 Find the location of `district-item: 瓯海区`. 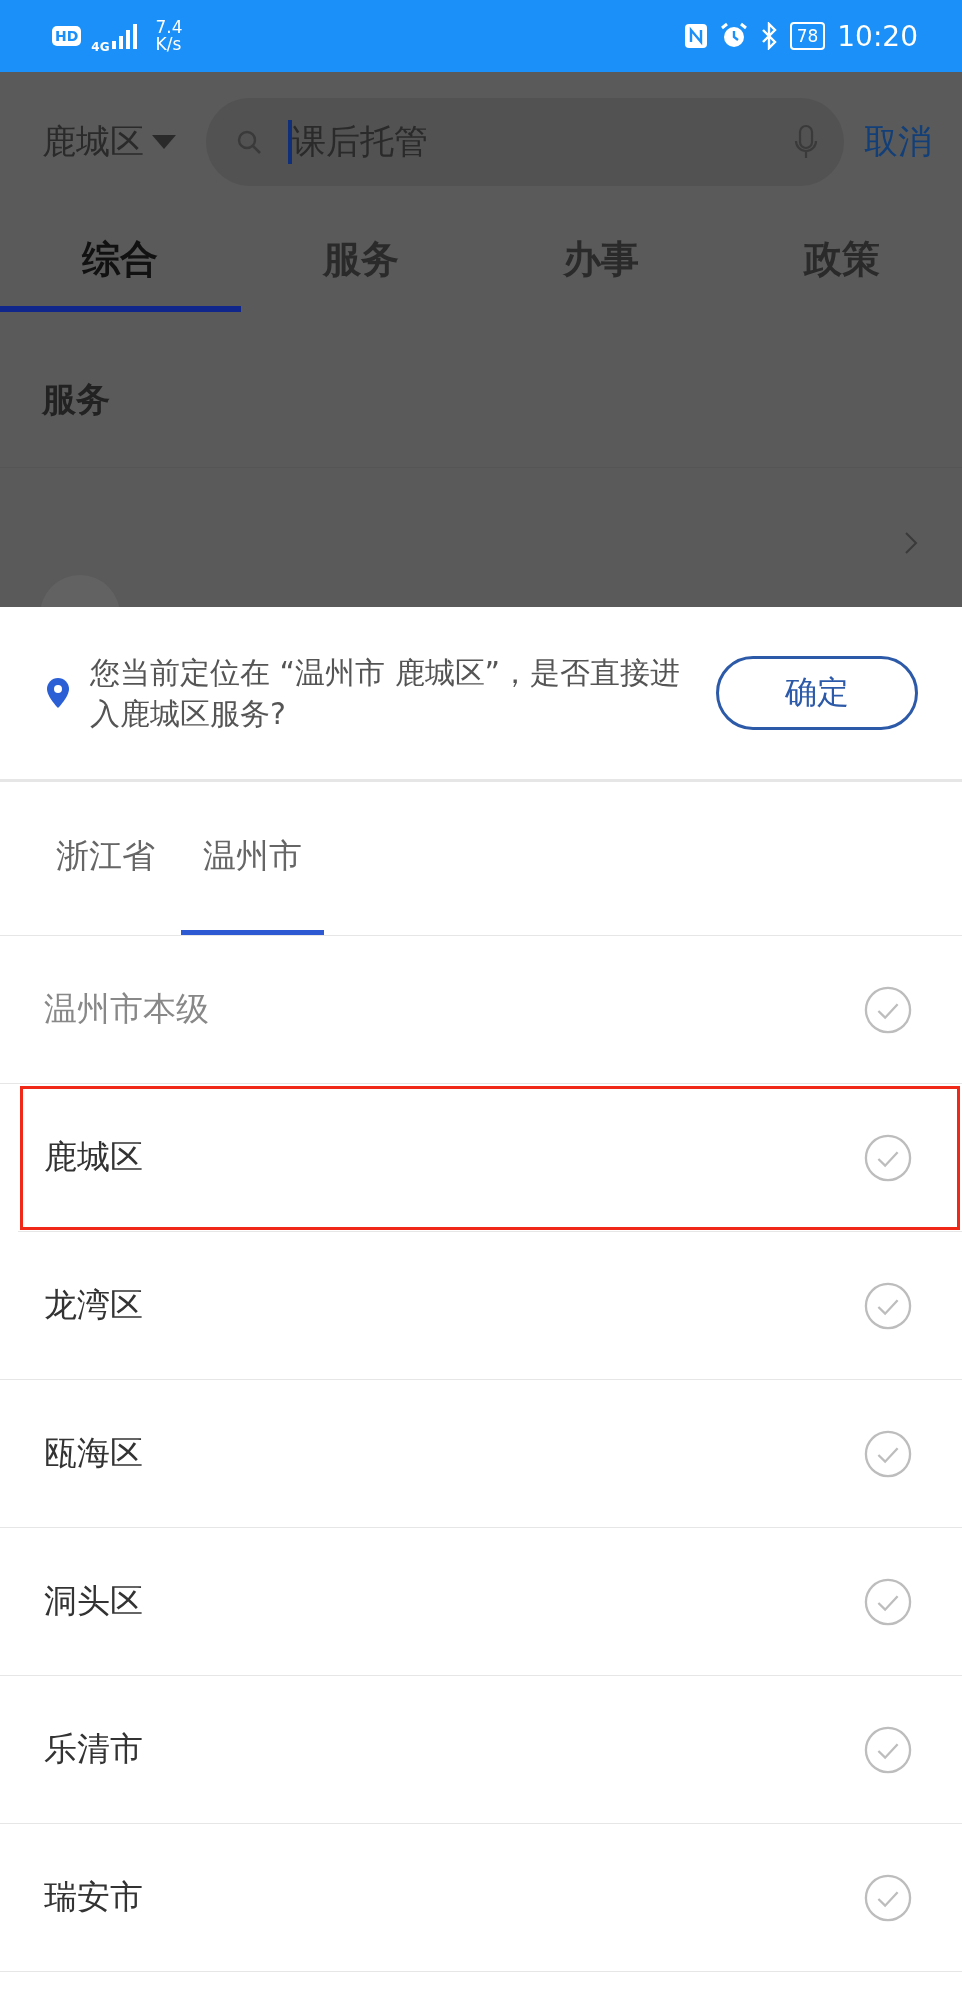

district-item: 瓯海区 is located at coordinates (481, 1454).